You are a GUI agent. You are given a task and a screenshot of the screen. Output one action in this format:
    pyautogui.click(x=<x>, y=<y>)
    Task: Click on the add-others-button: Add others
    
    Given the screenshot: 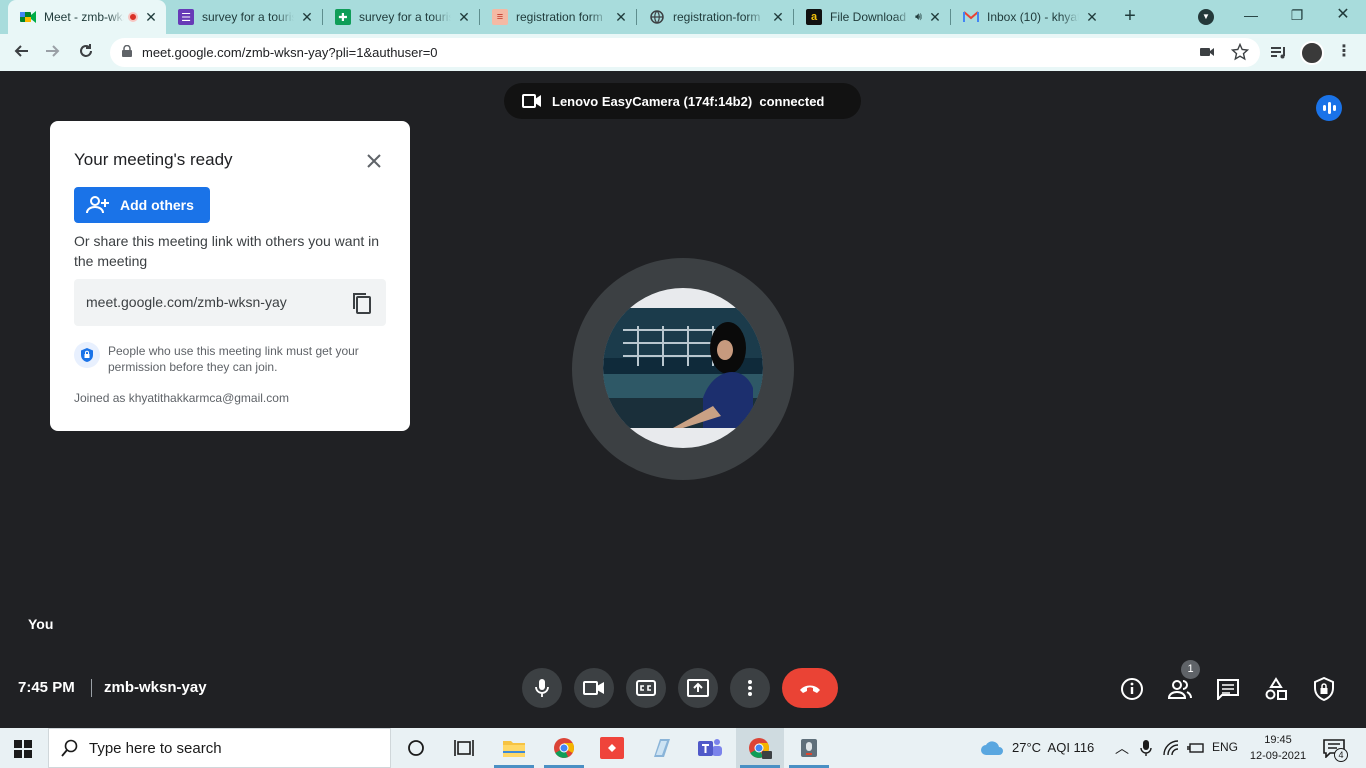 What is the action you would take?
    pyautogui.click(x=142, y=205)
    